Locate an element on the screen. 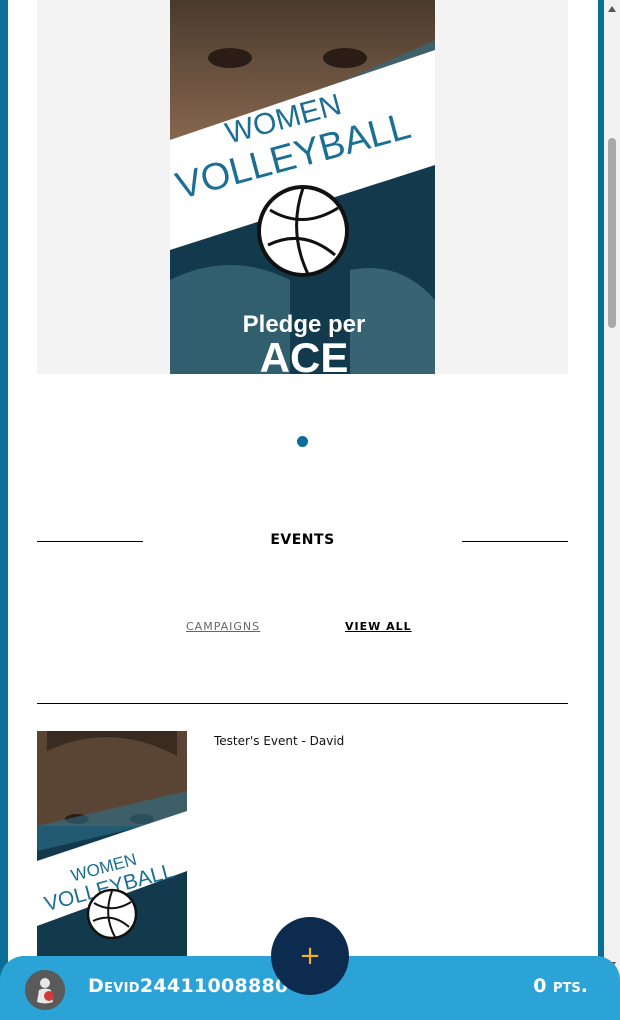 The width and height of the screenshot is (620, 1020). tab-campaigns: CAMPAIGNS is located at coordinates (223, 626).